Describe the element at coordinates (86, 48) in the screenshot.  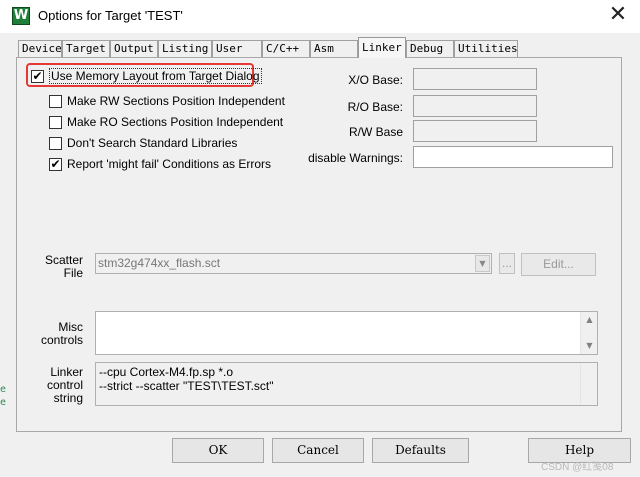
I see `tab-target: Target` at that location.